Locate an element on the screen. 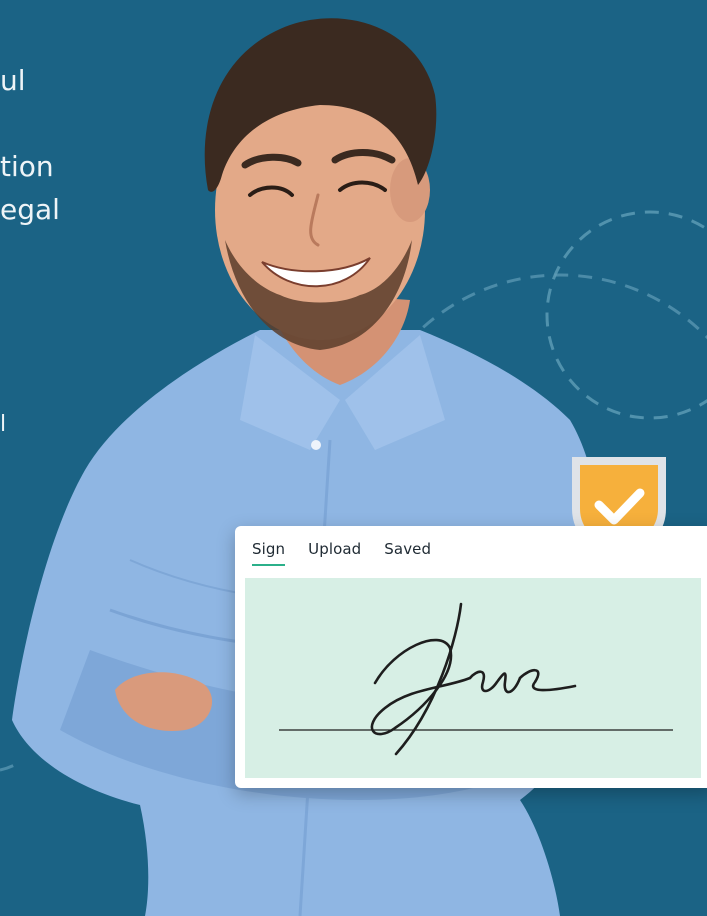 The image size is (707, 916). handwritten-signature is located at coordinates (473, 679).